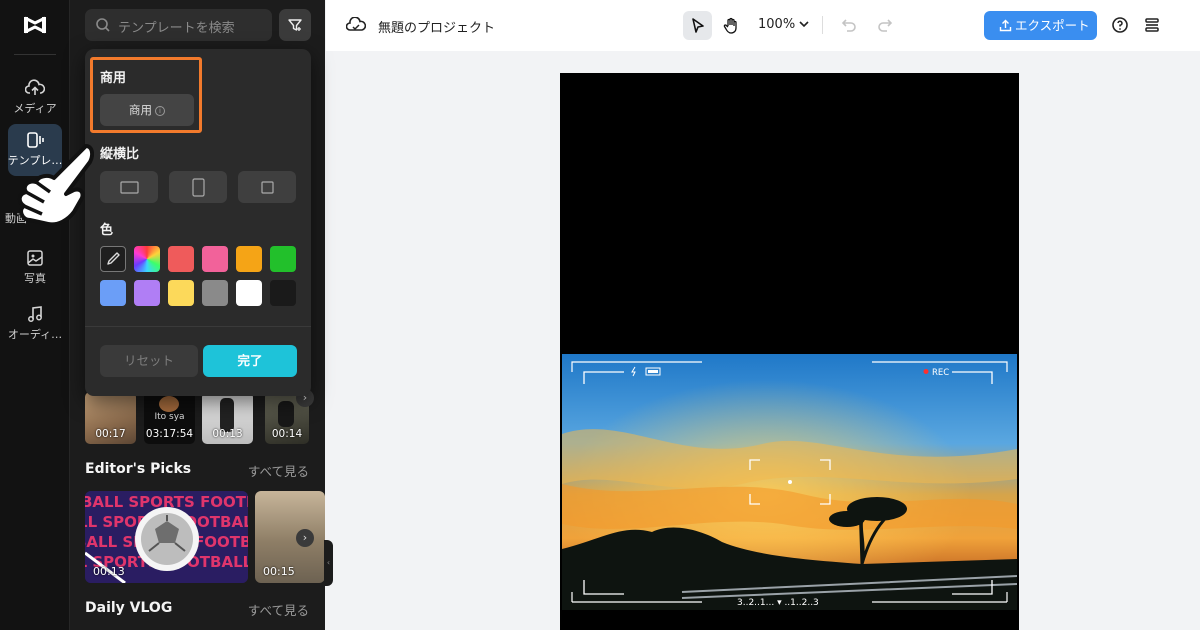 This screenshot has height=630, width=1200. What do you see at coordinates (129, 608) in the screenshot?
I see `section-title-daily-vlog: Daily VLOG` at bounding box center [129, 608].